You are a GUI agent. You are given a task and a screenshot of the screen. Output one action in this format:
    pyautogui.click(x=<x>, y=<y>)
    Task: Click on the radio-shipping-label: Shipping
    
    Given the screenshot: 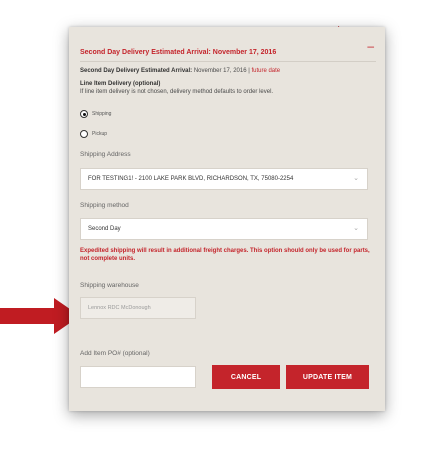 What is the action you would take?
    pyautogui.click(x=102, y=114)
    